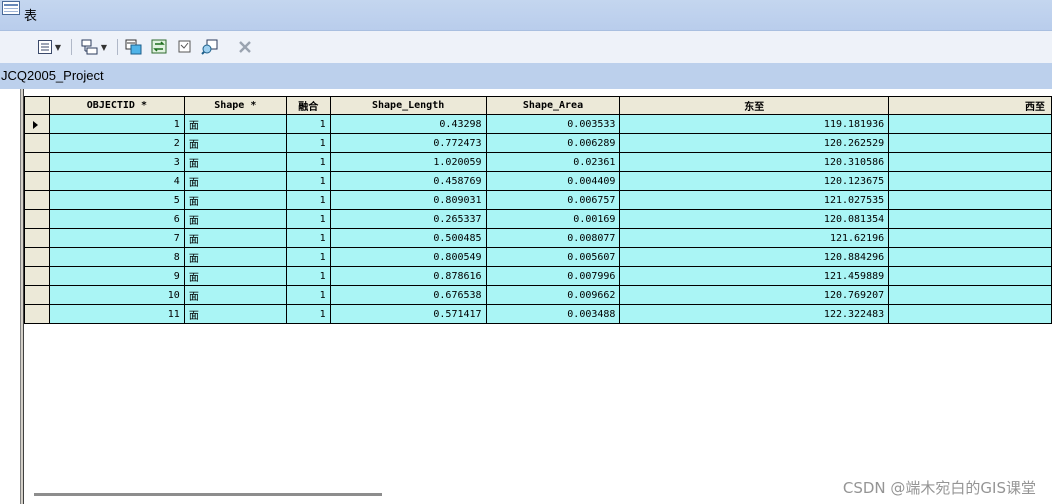  Describe the element at coordinates (553, 314) in the screenshot. I see `table-cell: 0.003488` at that location.